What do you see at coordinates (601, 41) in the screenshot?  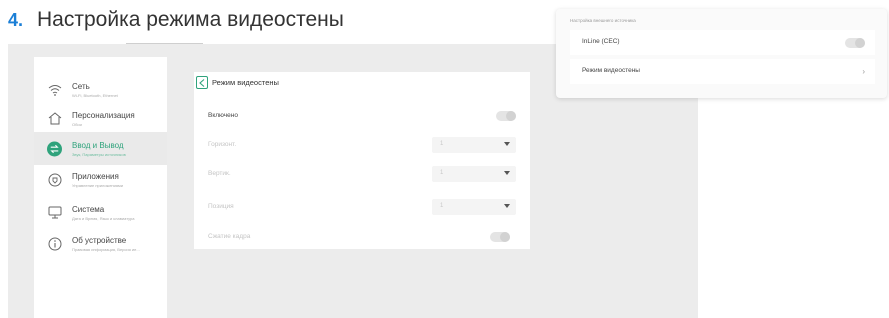 I see `inline-cec-label: InLine (CEC)` at bounding box center [601, 41].